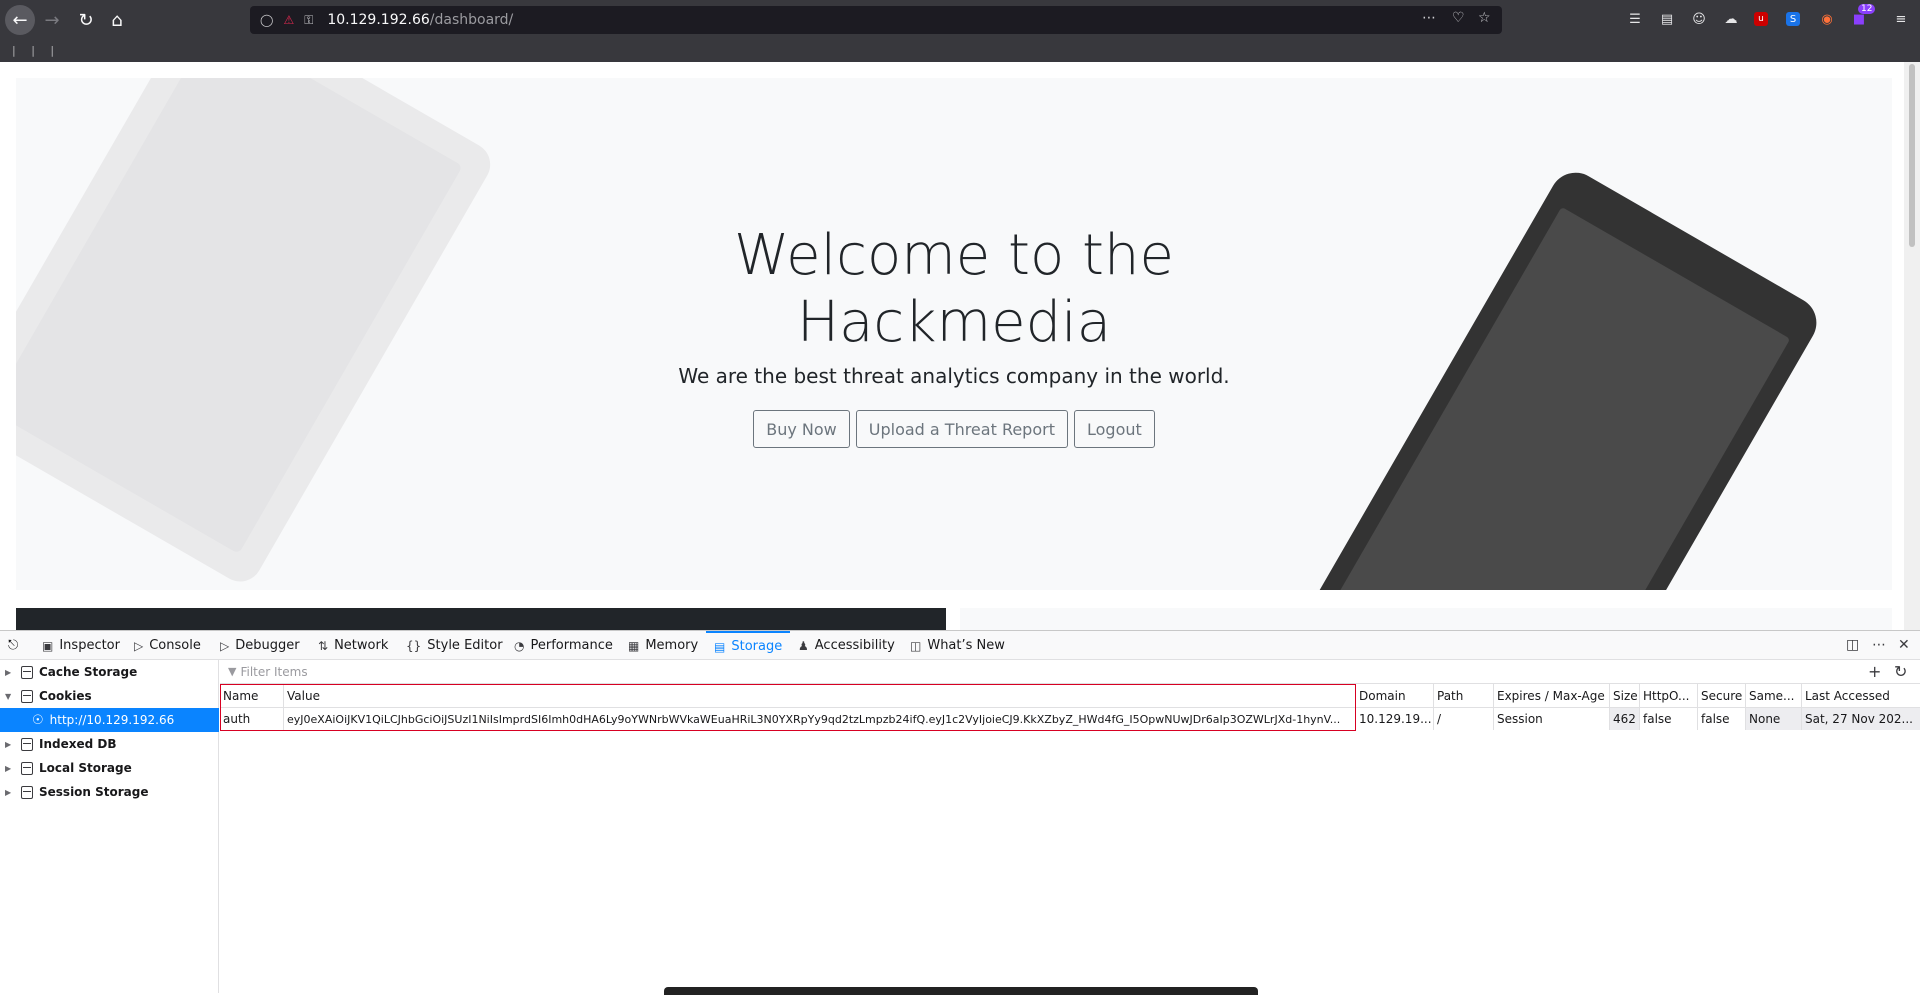 This screenshot has width=1920, height=995. Describe the element at coordinates (954, 255) in the screenshot. I see `title-line-1: Welcome to the` at that location.